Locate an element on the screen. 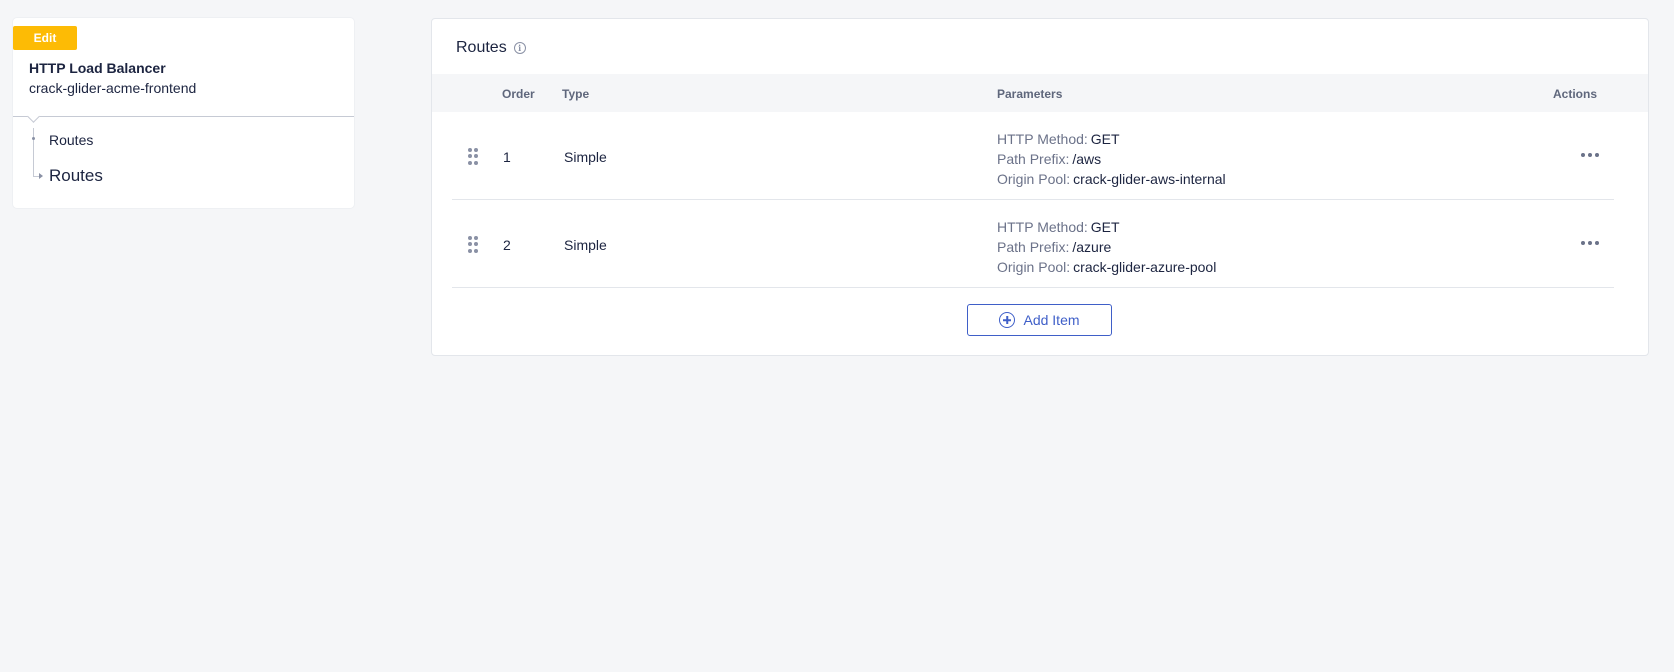 This screenshot has height=672, width=1674. tree-item-routes: Routes is located at coordinates (71, 140).